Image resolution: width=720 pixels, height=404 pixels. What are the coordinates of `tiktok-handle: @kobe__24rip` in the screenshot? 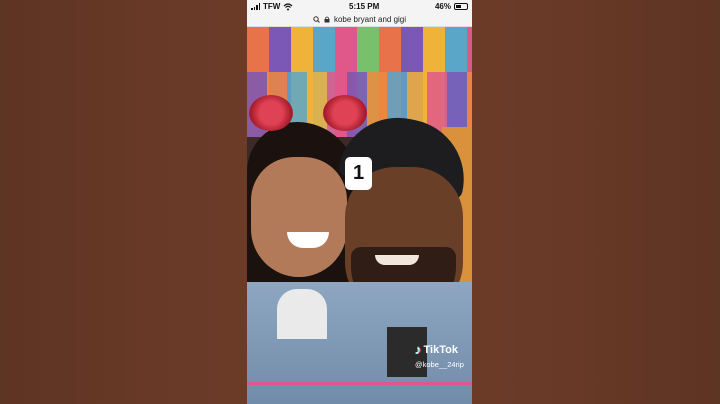 It's located at (439, 364).